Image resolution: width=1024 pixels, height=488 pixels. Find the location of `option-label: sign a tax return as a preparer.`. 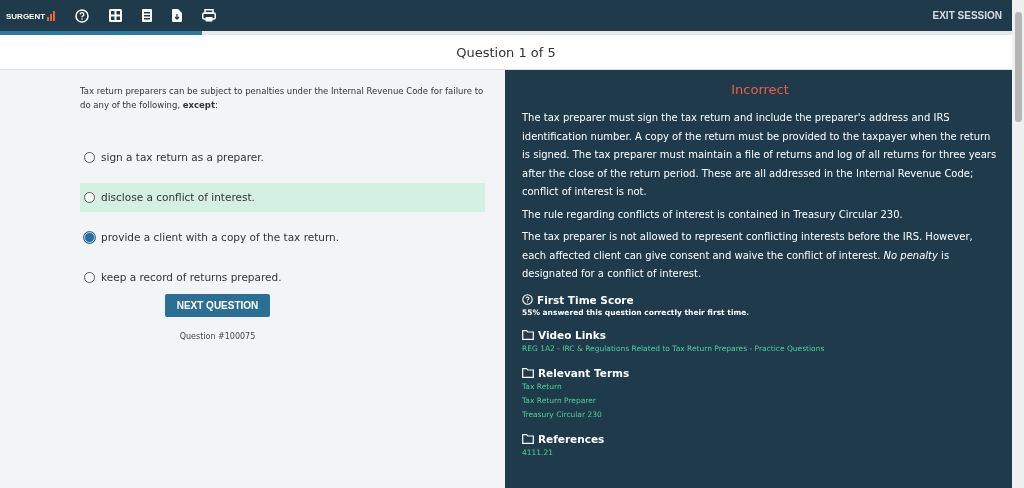

option-label: sign a tax return as a preparer. is located at coordinates (182, 157).